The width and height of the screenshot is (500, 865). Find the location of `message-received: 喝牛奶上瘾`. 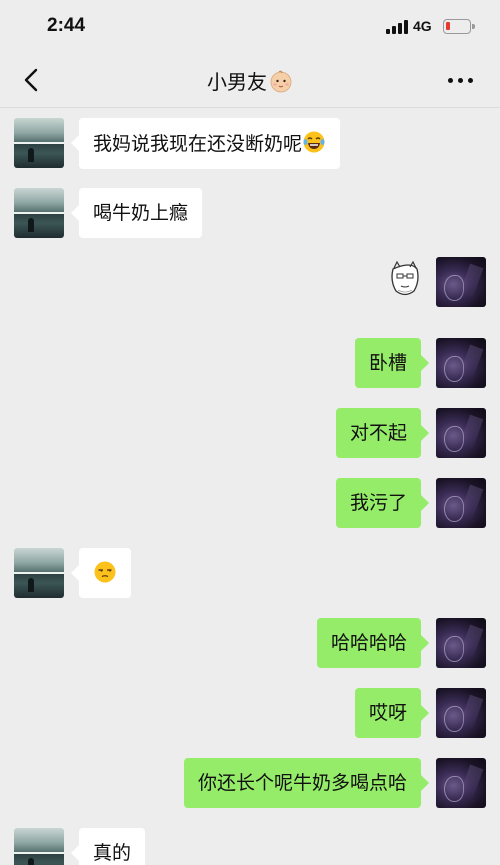

message-received: 喝牛奶上瘾 is located at coordinates (108, 213).